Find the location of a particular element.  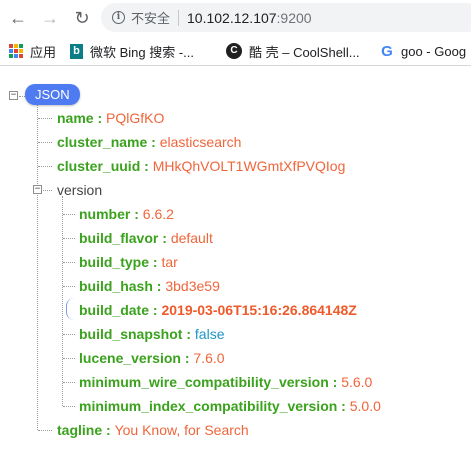

address-separator is located at coordinates (179, 17).